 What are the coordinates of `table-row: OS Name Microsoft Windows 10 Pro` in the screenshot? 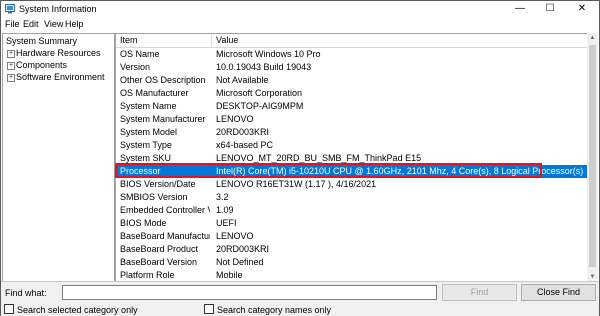 It's located at (351, 54).